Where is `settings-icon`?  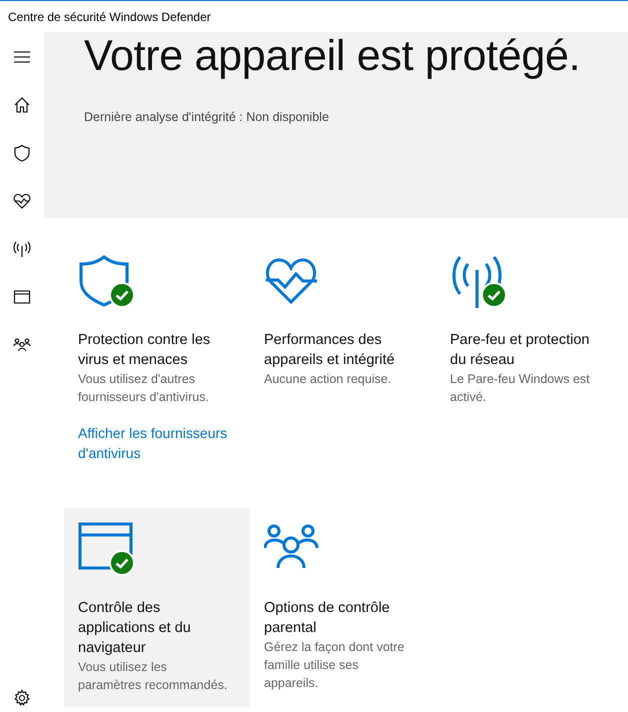
settings-icon is located at coordinates (22, 698).